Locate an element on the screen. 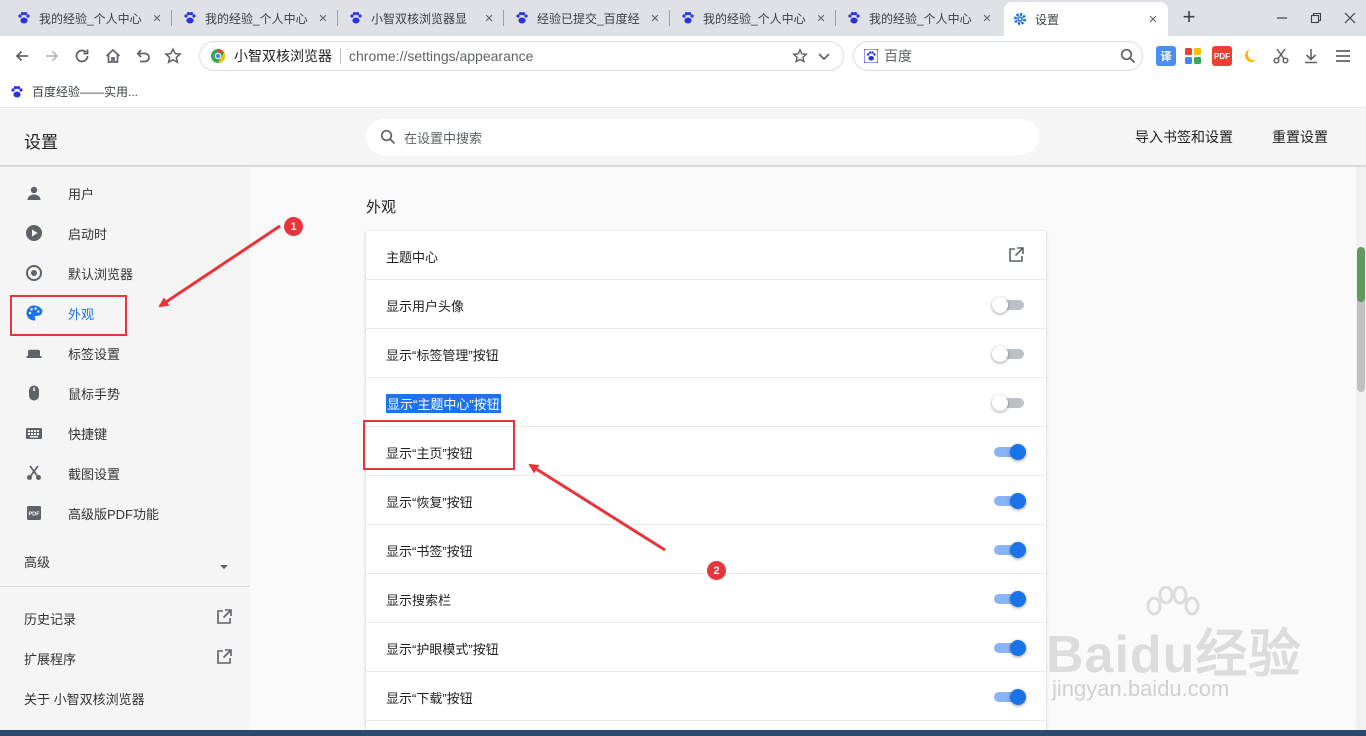 This screenshot has width=1366, height=736. row-label: 显示“恢复”按钮 is located at coordinates (429, 502).